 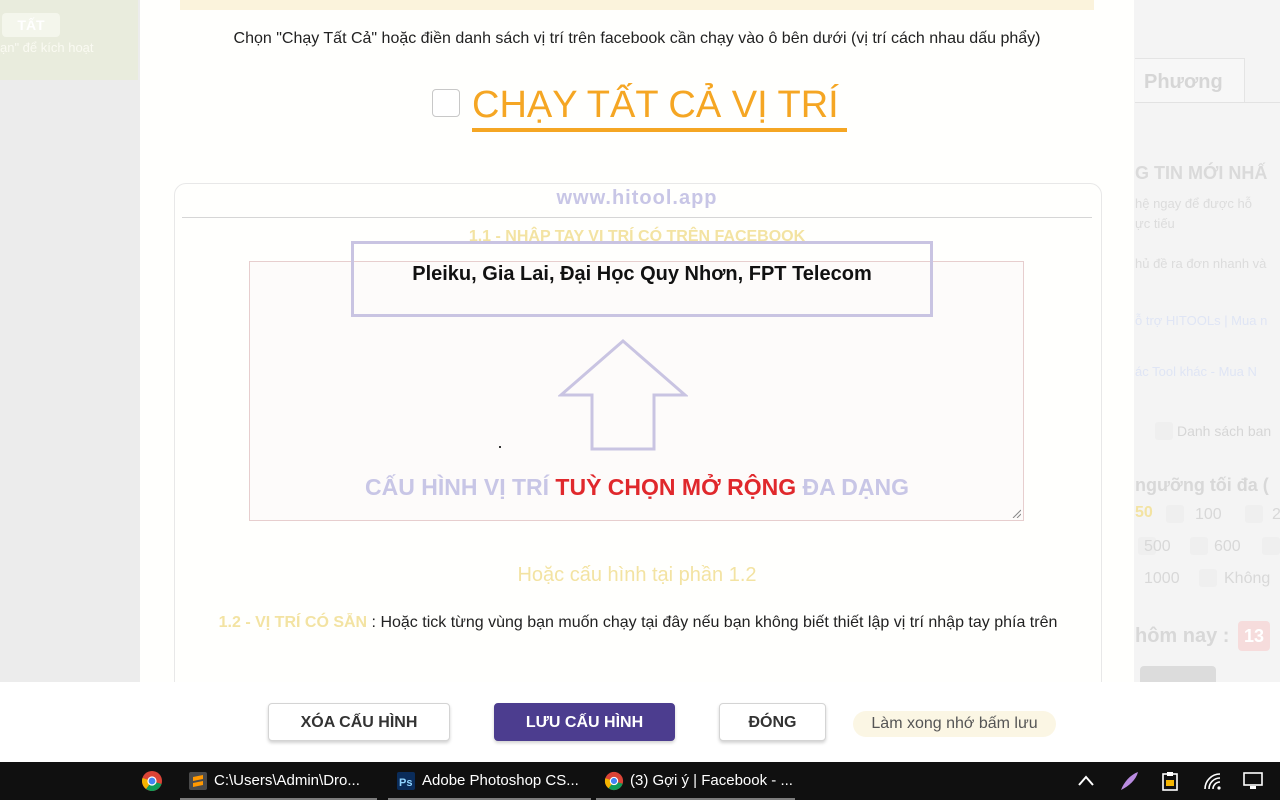 What do you see at coordinates (659, 130) in the screenshot?
I see `run-all-underline` at bounding box center [659, 130].